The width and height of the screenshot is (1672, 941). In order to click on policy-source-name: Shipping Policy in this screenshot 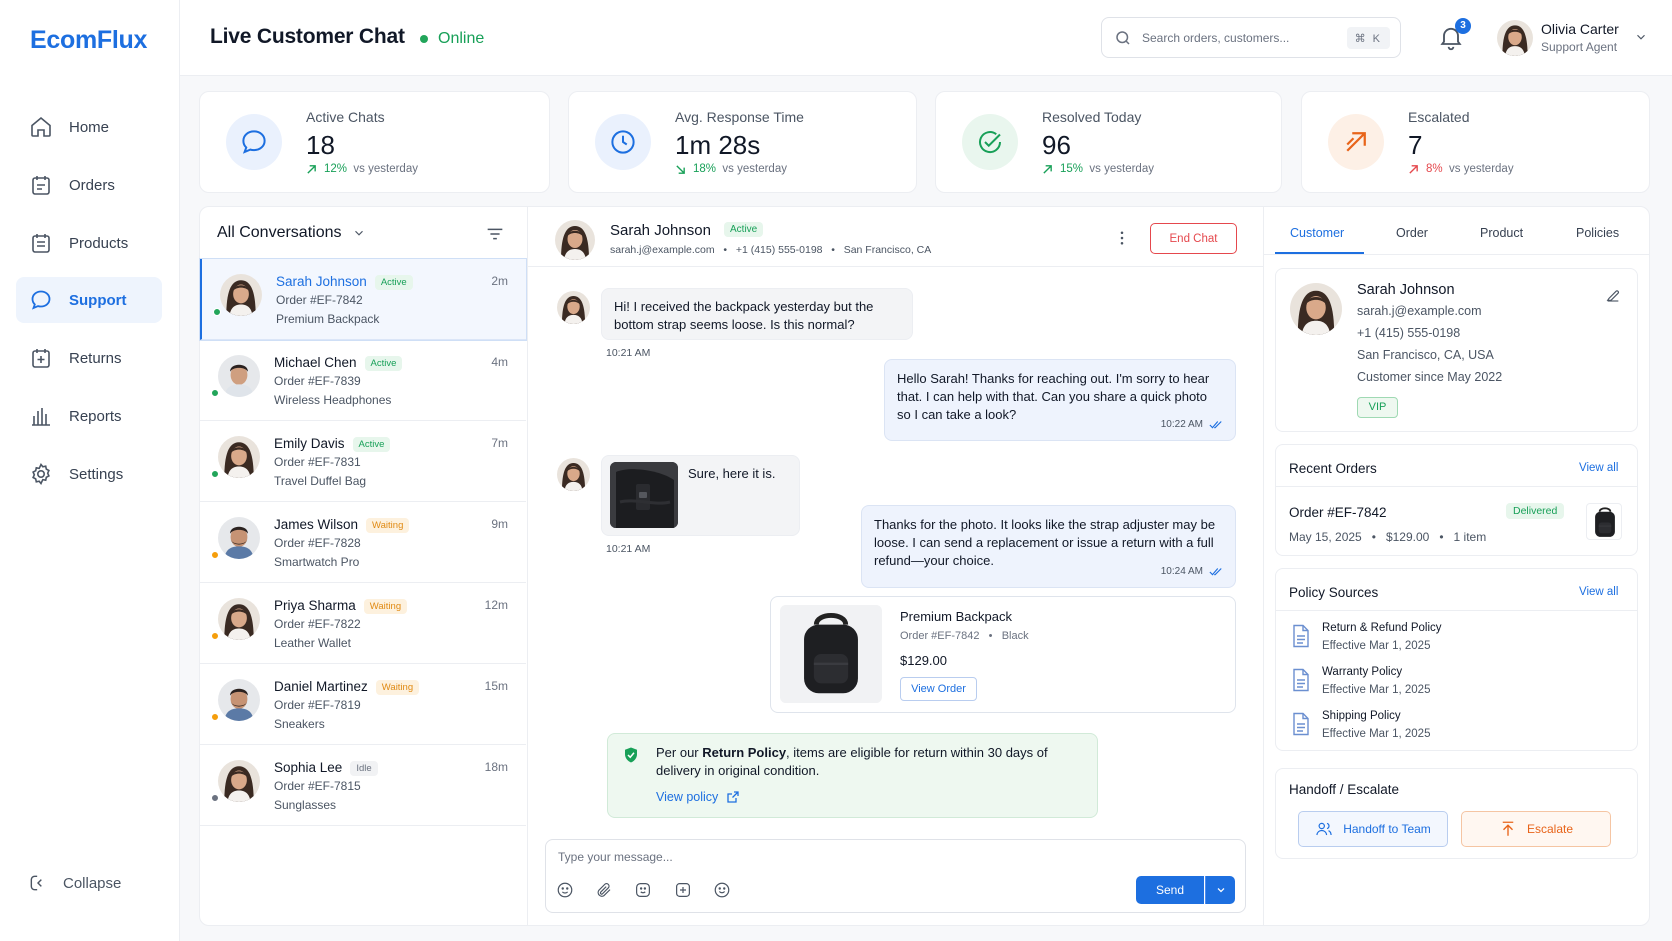, I will do `click(1361, 716)`.